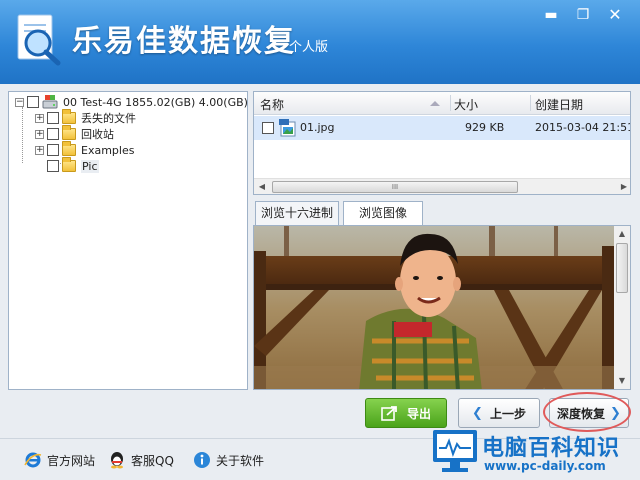 This screenshot has width=640, height=480. I want to click on column-name: 名称, so click(272, 104).